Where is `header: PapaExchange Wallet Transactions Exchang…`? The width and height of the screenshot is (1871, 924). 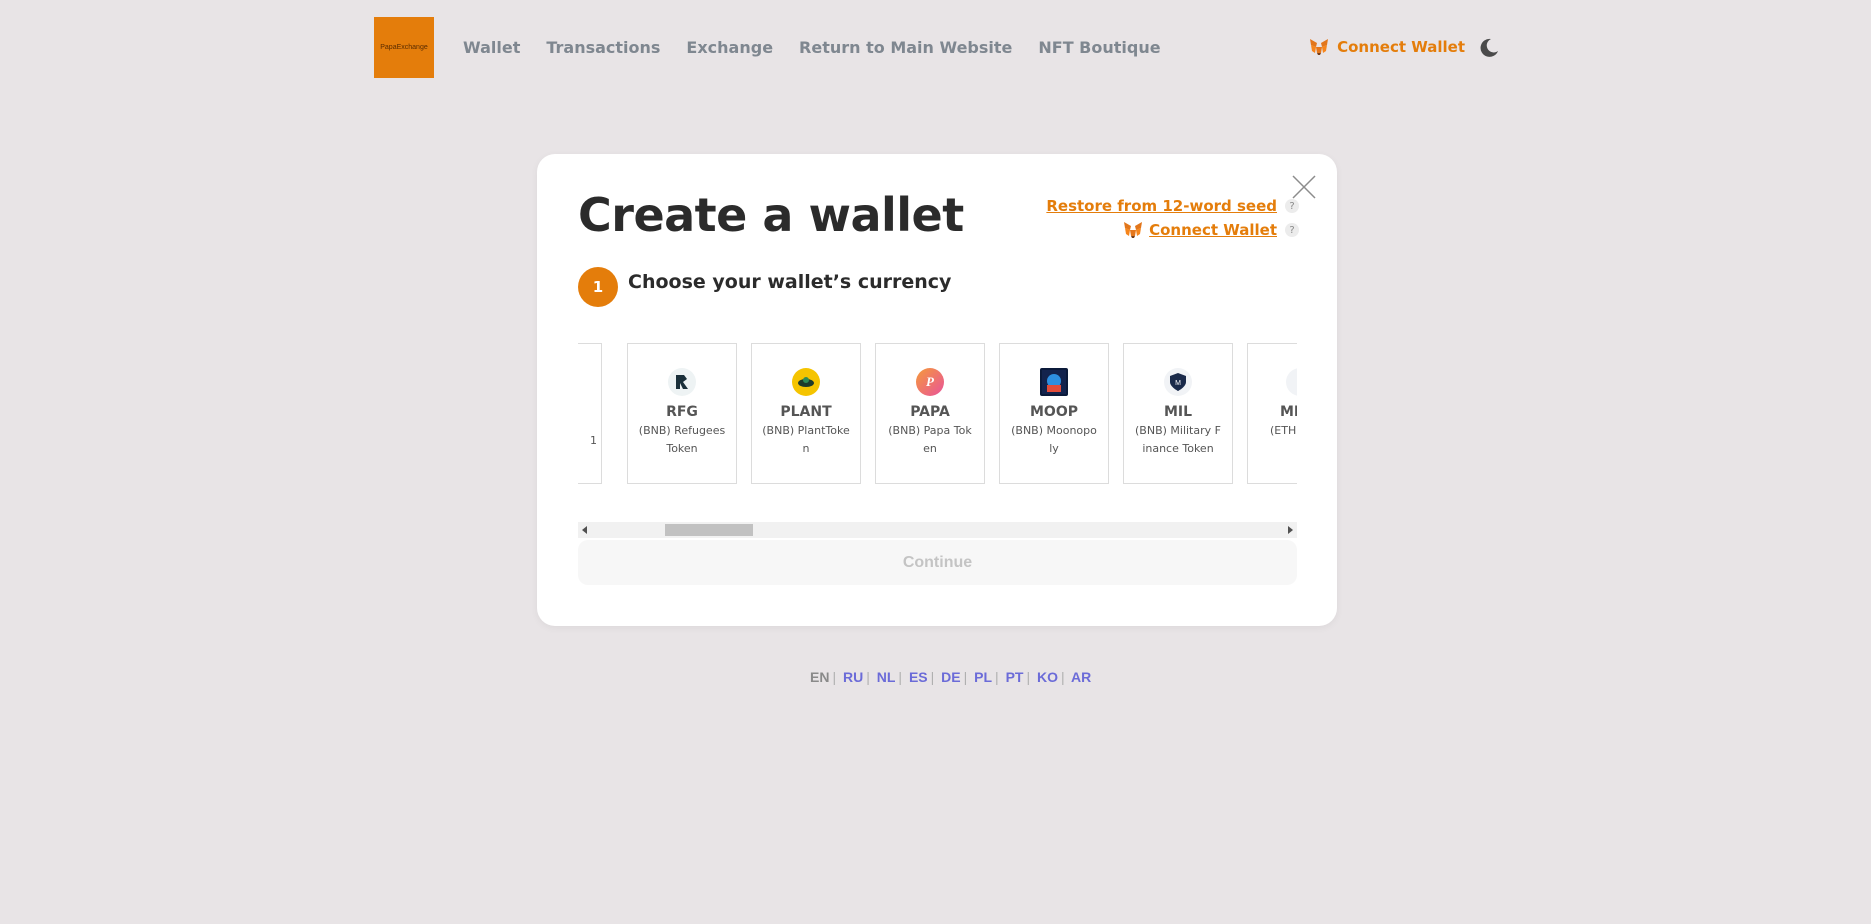 header: PapaExchange Wallet Transactions Exchang… is located at coordinates (937, 47).